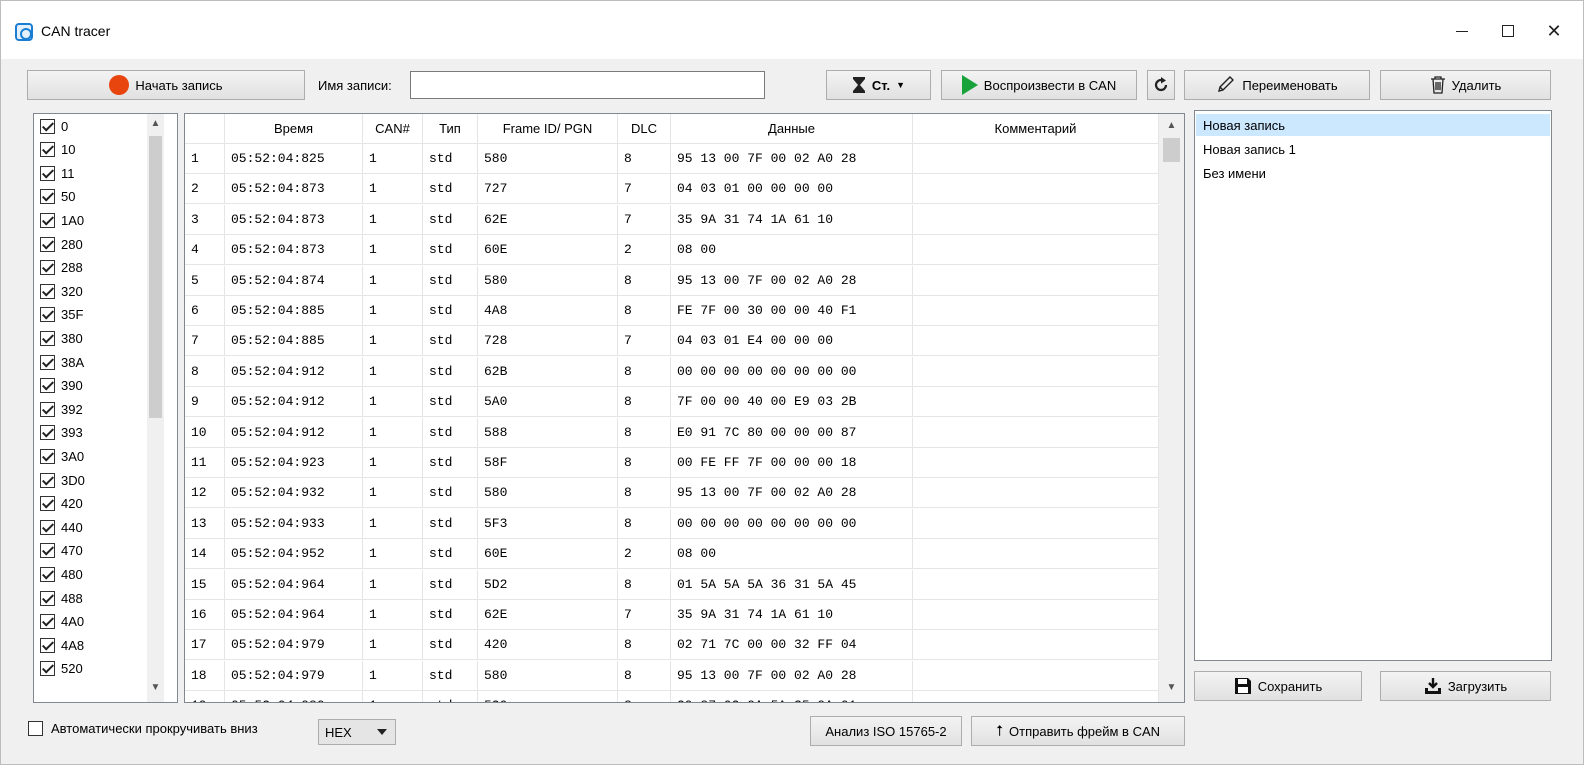 This screenshot has height=765, width=1584. What do you see at coordinates (57, 173) in the screenshot?
I see `filter-item: 11` at bounding box center [57, 173].